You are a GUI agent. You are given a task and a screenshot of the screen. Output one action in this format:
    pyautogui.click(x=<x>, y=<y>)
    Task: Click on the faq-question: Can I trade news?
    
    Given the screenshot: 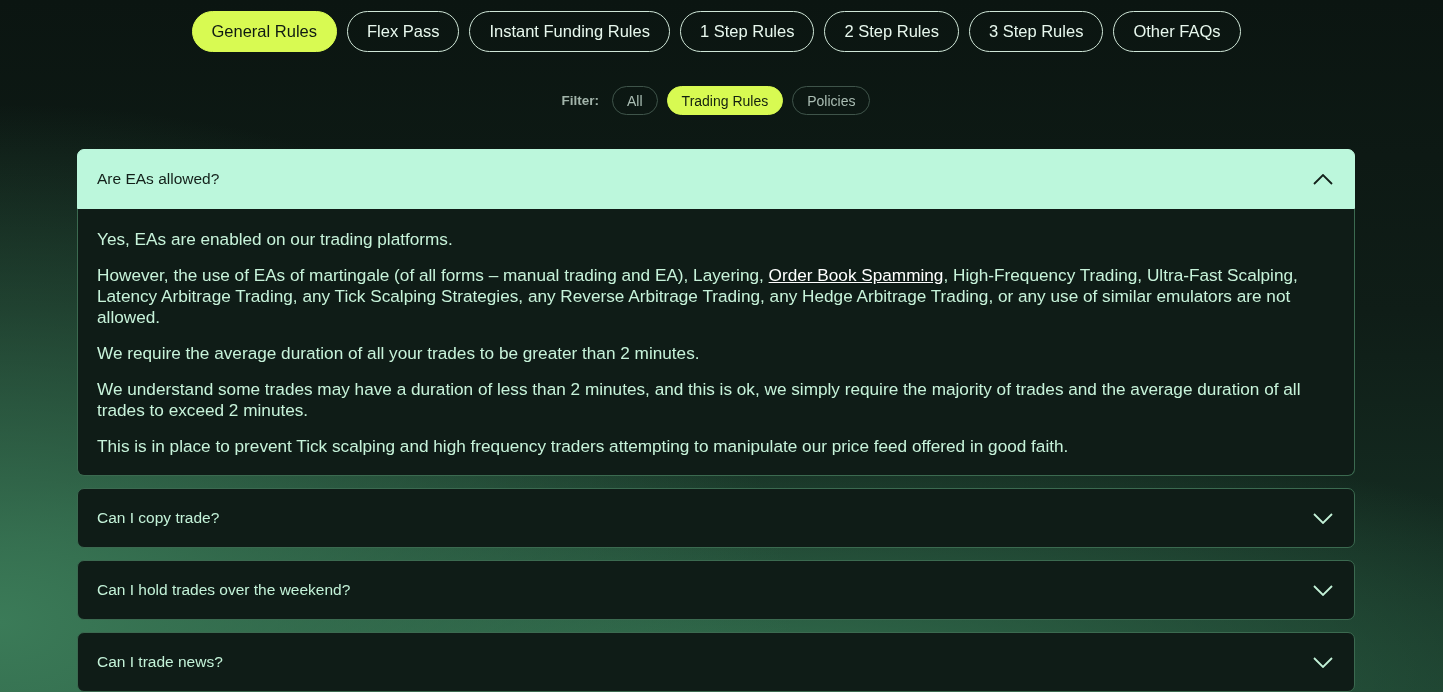 What is the action you would take?
    pyautogui.click(x=716, y=662)
    